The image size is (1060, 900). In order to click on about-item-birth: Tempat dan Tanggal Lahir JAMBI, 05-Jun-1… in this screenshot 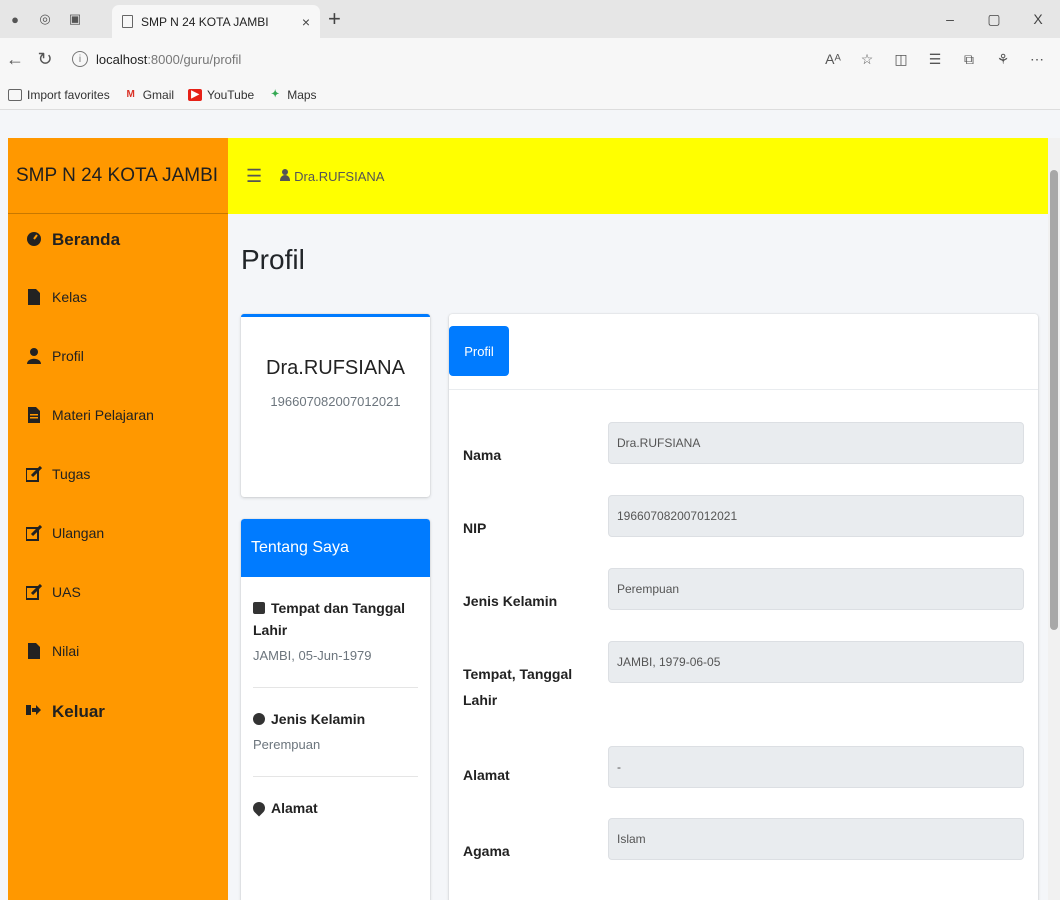, I will do `click(335, 642)`.